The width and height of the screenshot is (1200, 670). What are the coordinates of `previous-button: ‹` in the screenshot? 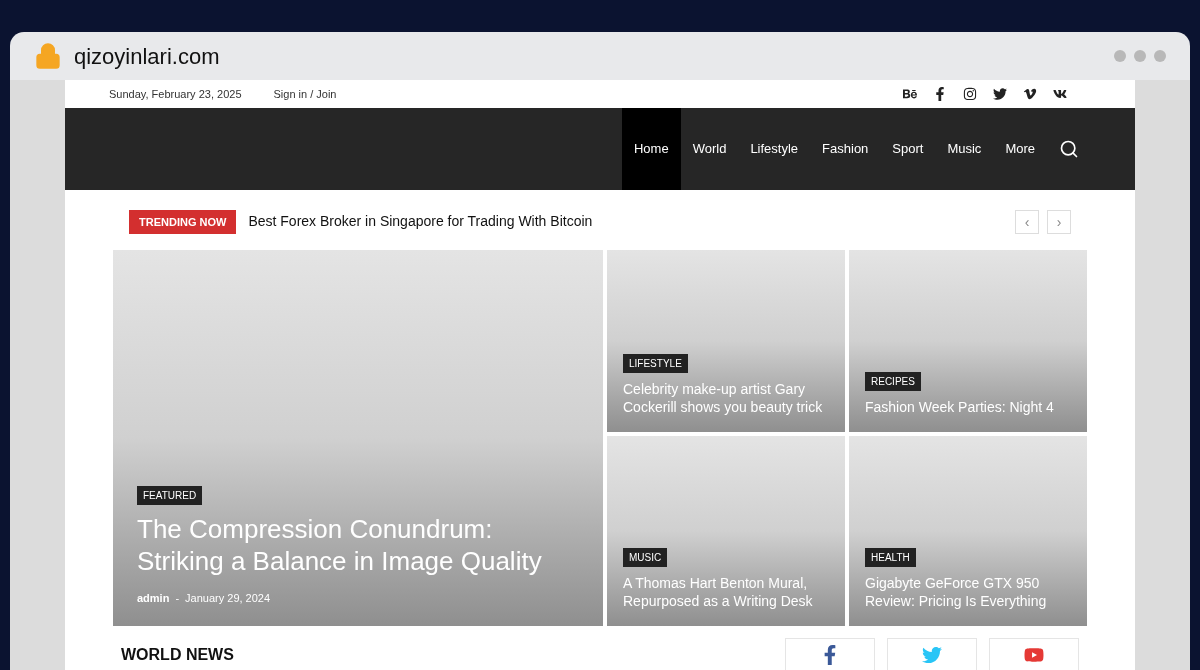 It's located at (1027, 221).